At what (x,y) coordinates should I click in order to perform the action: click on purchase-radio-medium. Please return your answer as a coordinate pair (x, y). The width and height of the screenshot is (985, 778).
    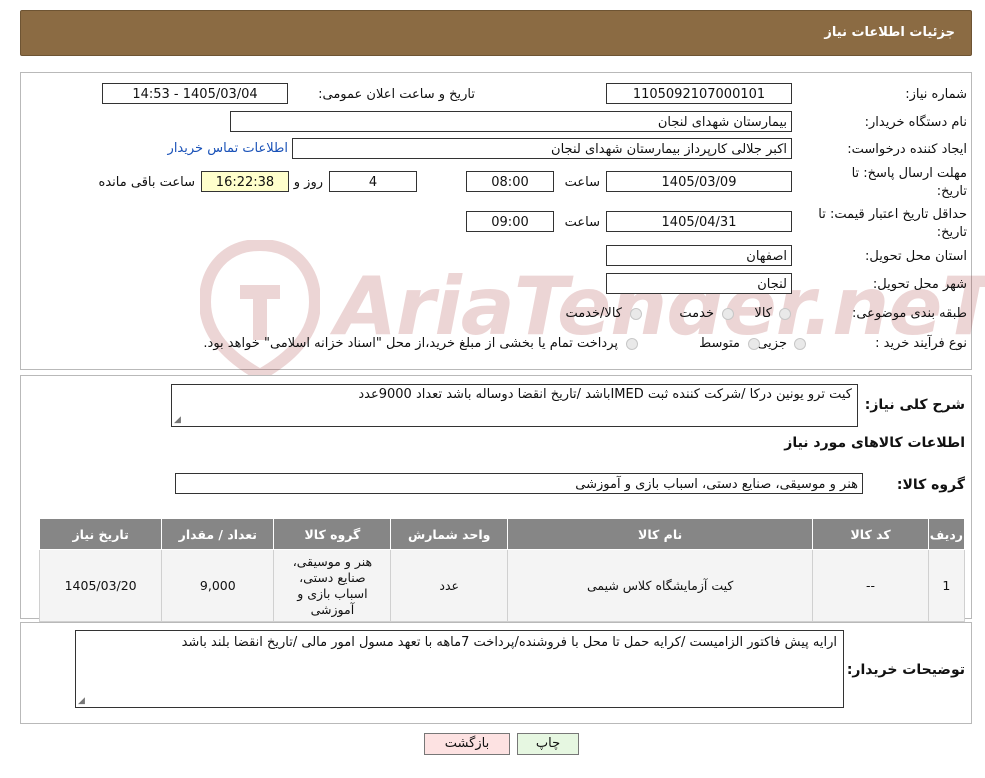
    Looking at the image, I should click on (754, 344).